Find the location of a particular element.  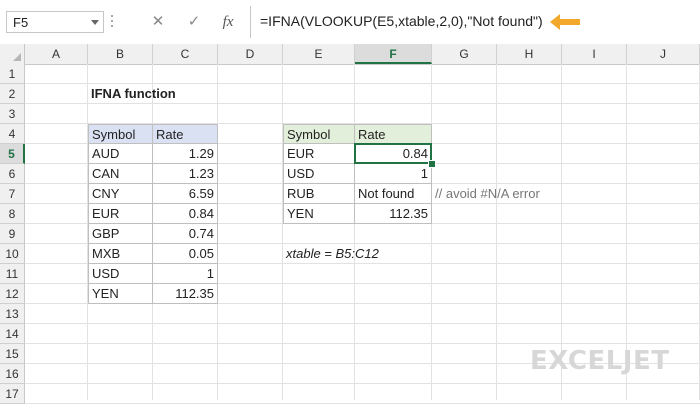

row-header-13: 13 is located at coordinates (12, 314).